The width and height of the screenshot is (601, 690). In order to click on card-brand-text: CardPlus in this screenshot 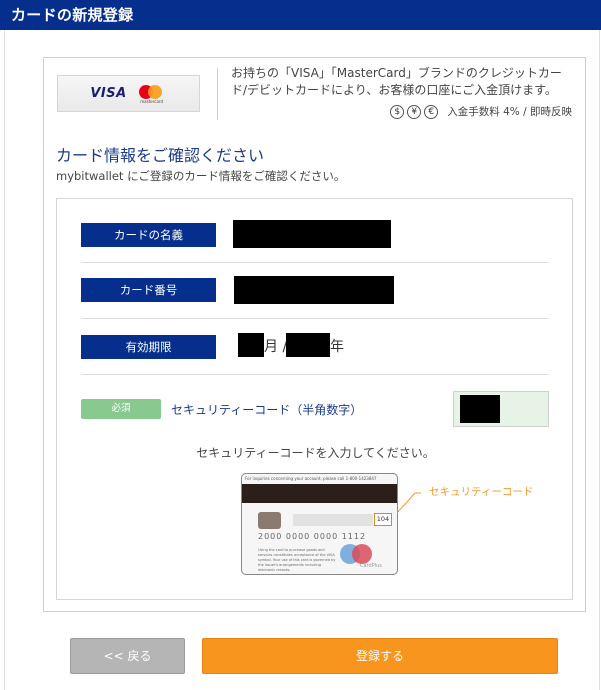, I will do `click(371, 566)`.